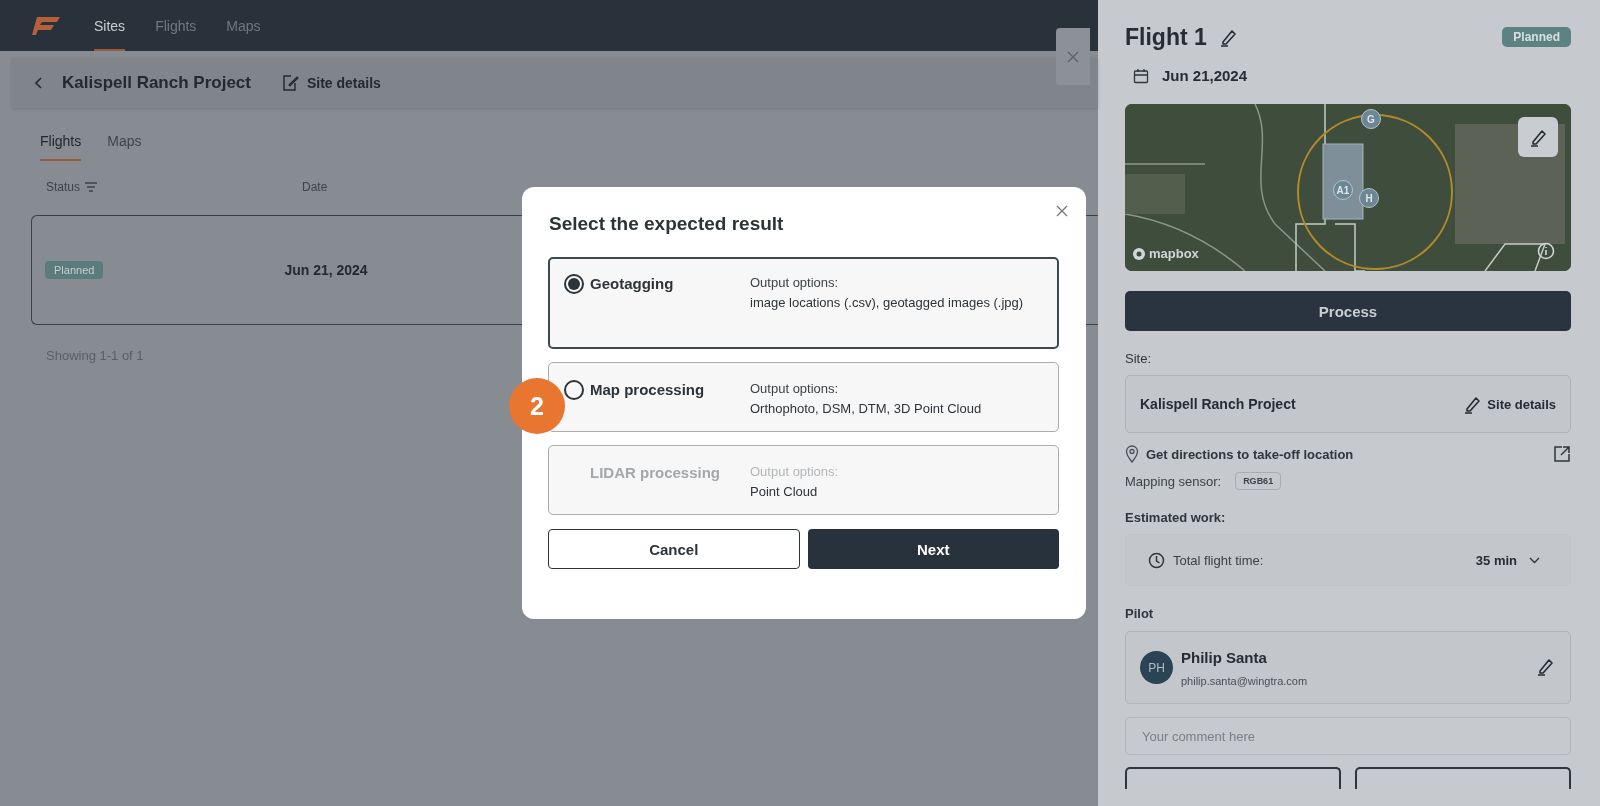 This screenshot has height=806, width=1600. Describe the element at coordinates (1173, 481) in the screenshot. I see `sensor-label: Mapping sensor:` at that location.